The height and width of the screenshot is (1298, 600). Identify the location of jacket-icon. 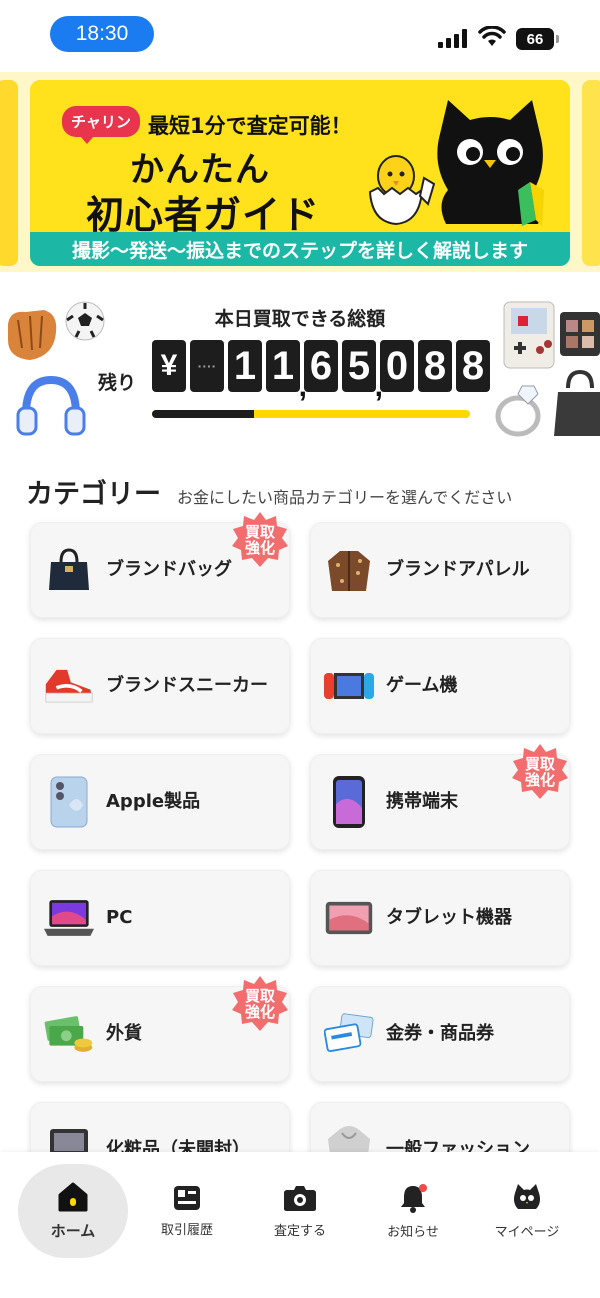
(349, 570).